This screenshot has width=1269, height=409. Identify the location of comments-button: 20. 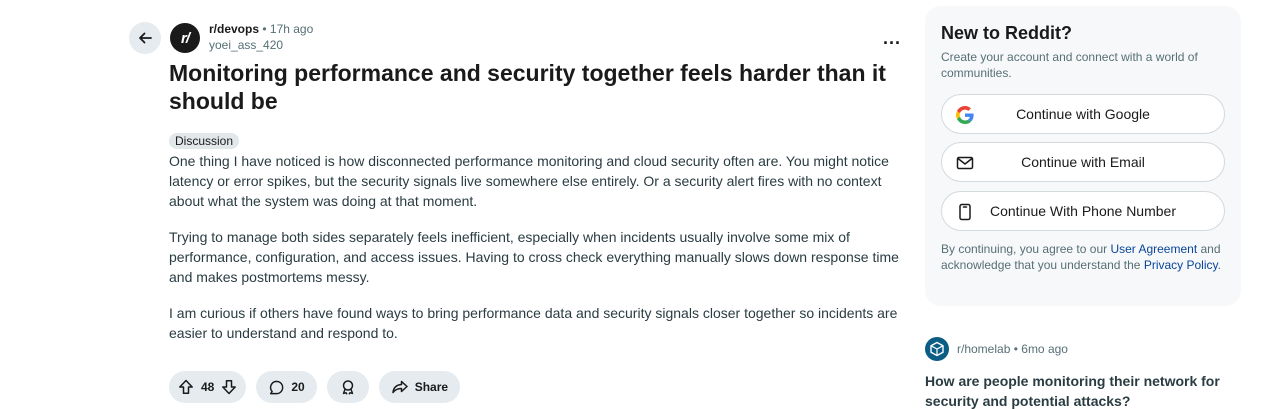
(286, 387).